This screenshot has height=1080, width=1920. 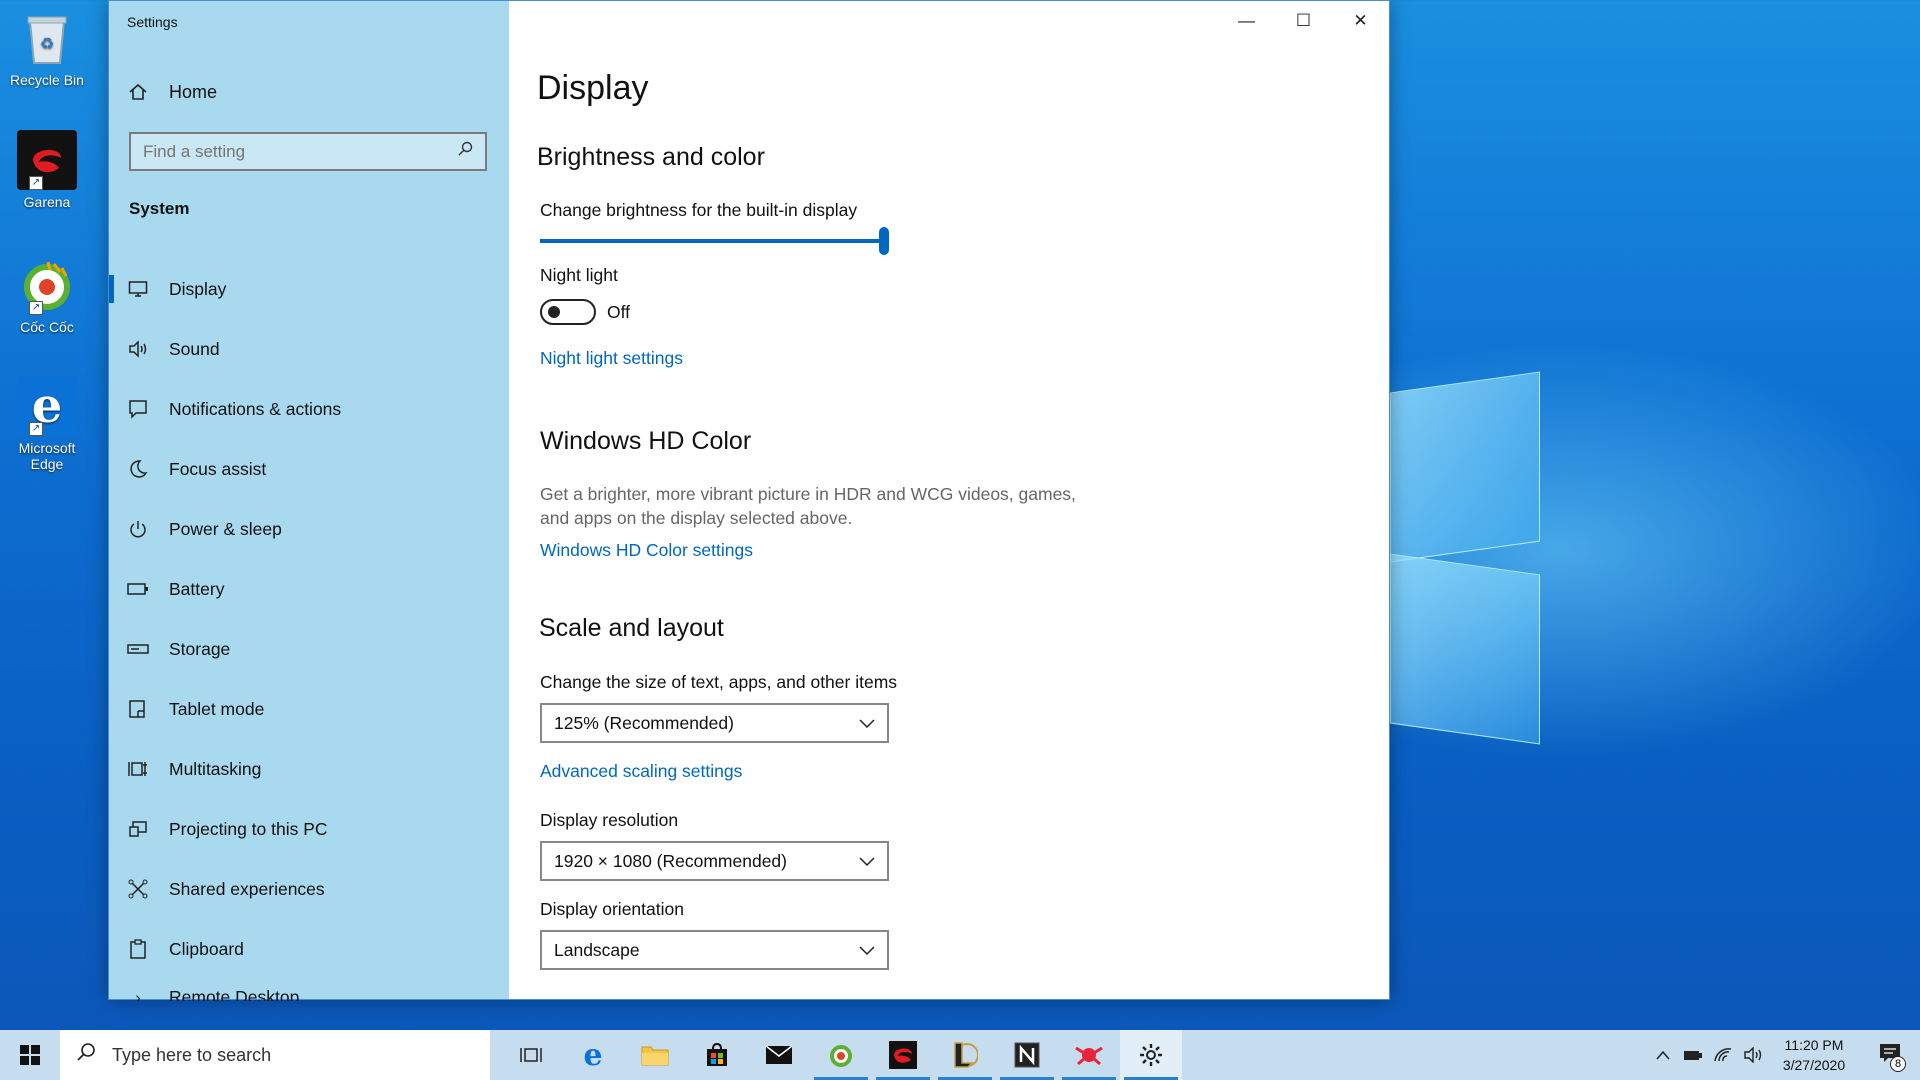 What do you see at coordinates (47, 295) in the screenshot?
I see `desktop-icon-coccoc: ↗ Cốc Cốc` at bounding box center [47, 295].